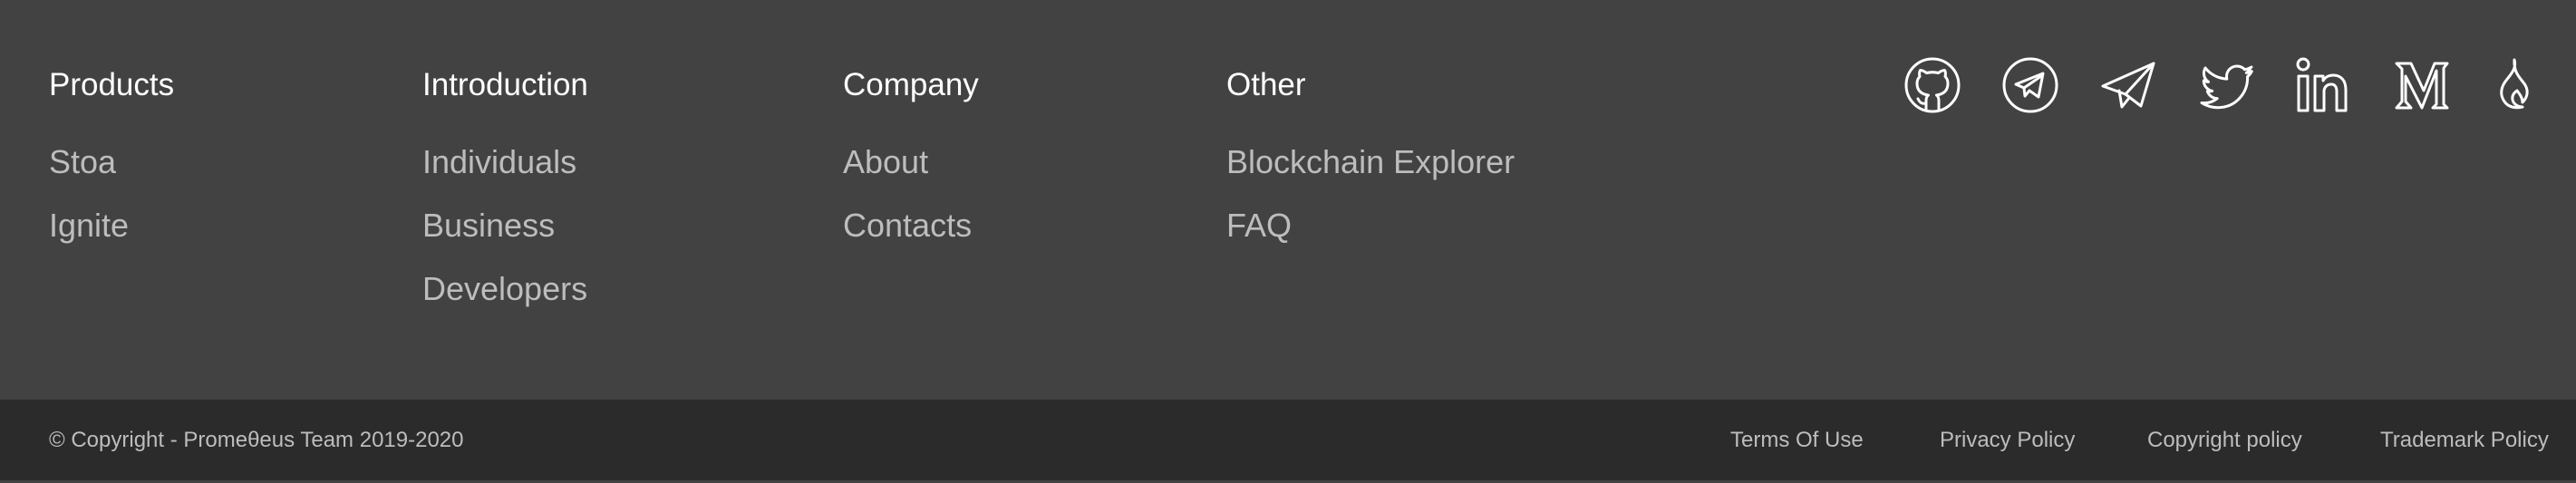  Describe the element at coordinates (505, 84) in the screenshot. I see `column-title-introduction: Introduction` at that location.